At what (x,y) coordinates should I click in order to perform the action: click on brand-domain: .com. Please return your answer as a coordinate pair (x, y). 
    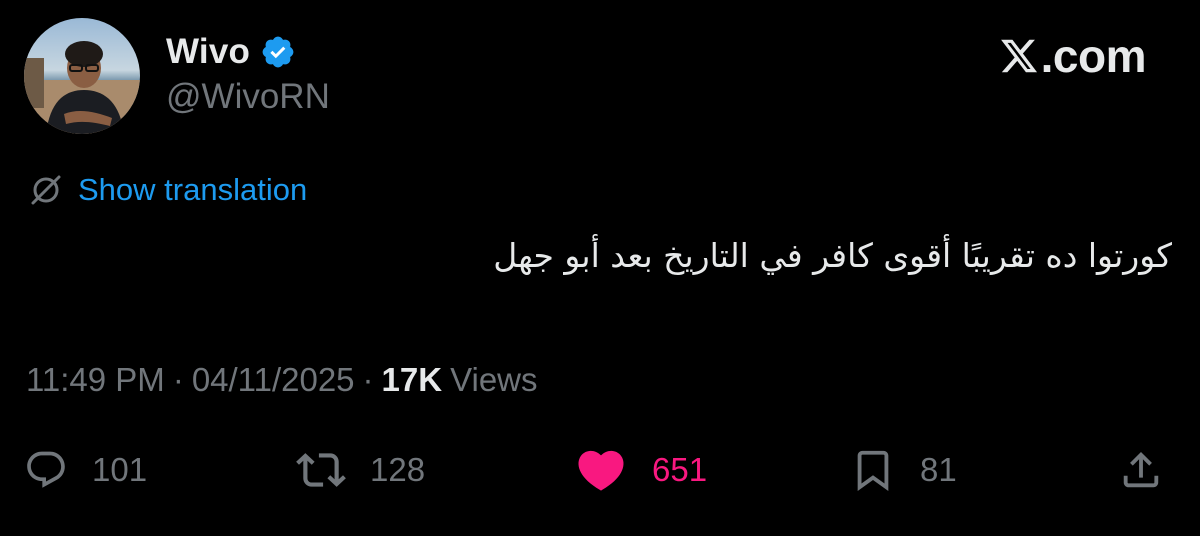
    Looking at the image, I should click on (1093, 56).